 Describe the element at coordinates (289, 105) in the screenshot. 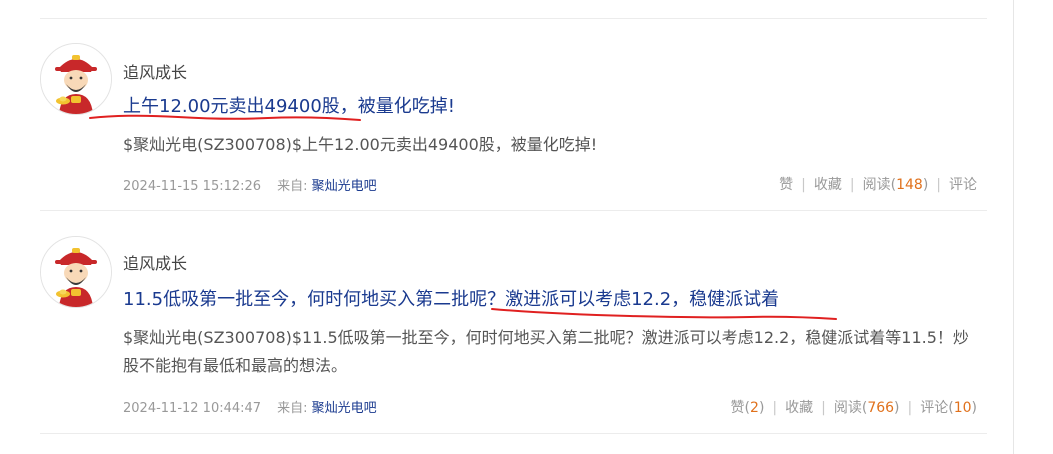

I see `post-title: 上午12.00元卖出49400股，被量化吃掉!` at that location.